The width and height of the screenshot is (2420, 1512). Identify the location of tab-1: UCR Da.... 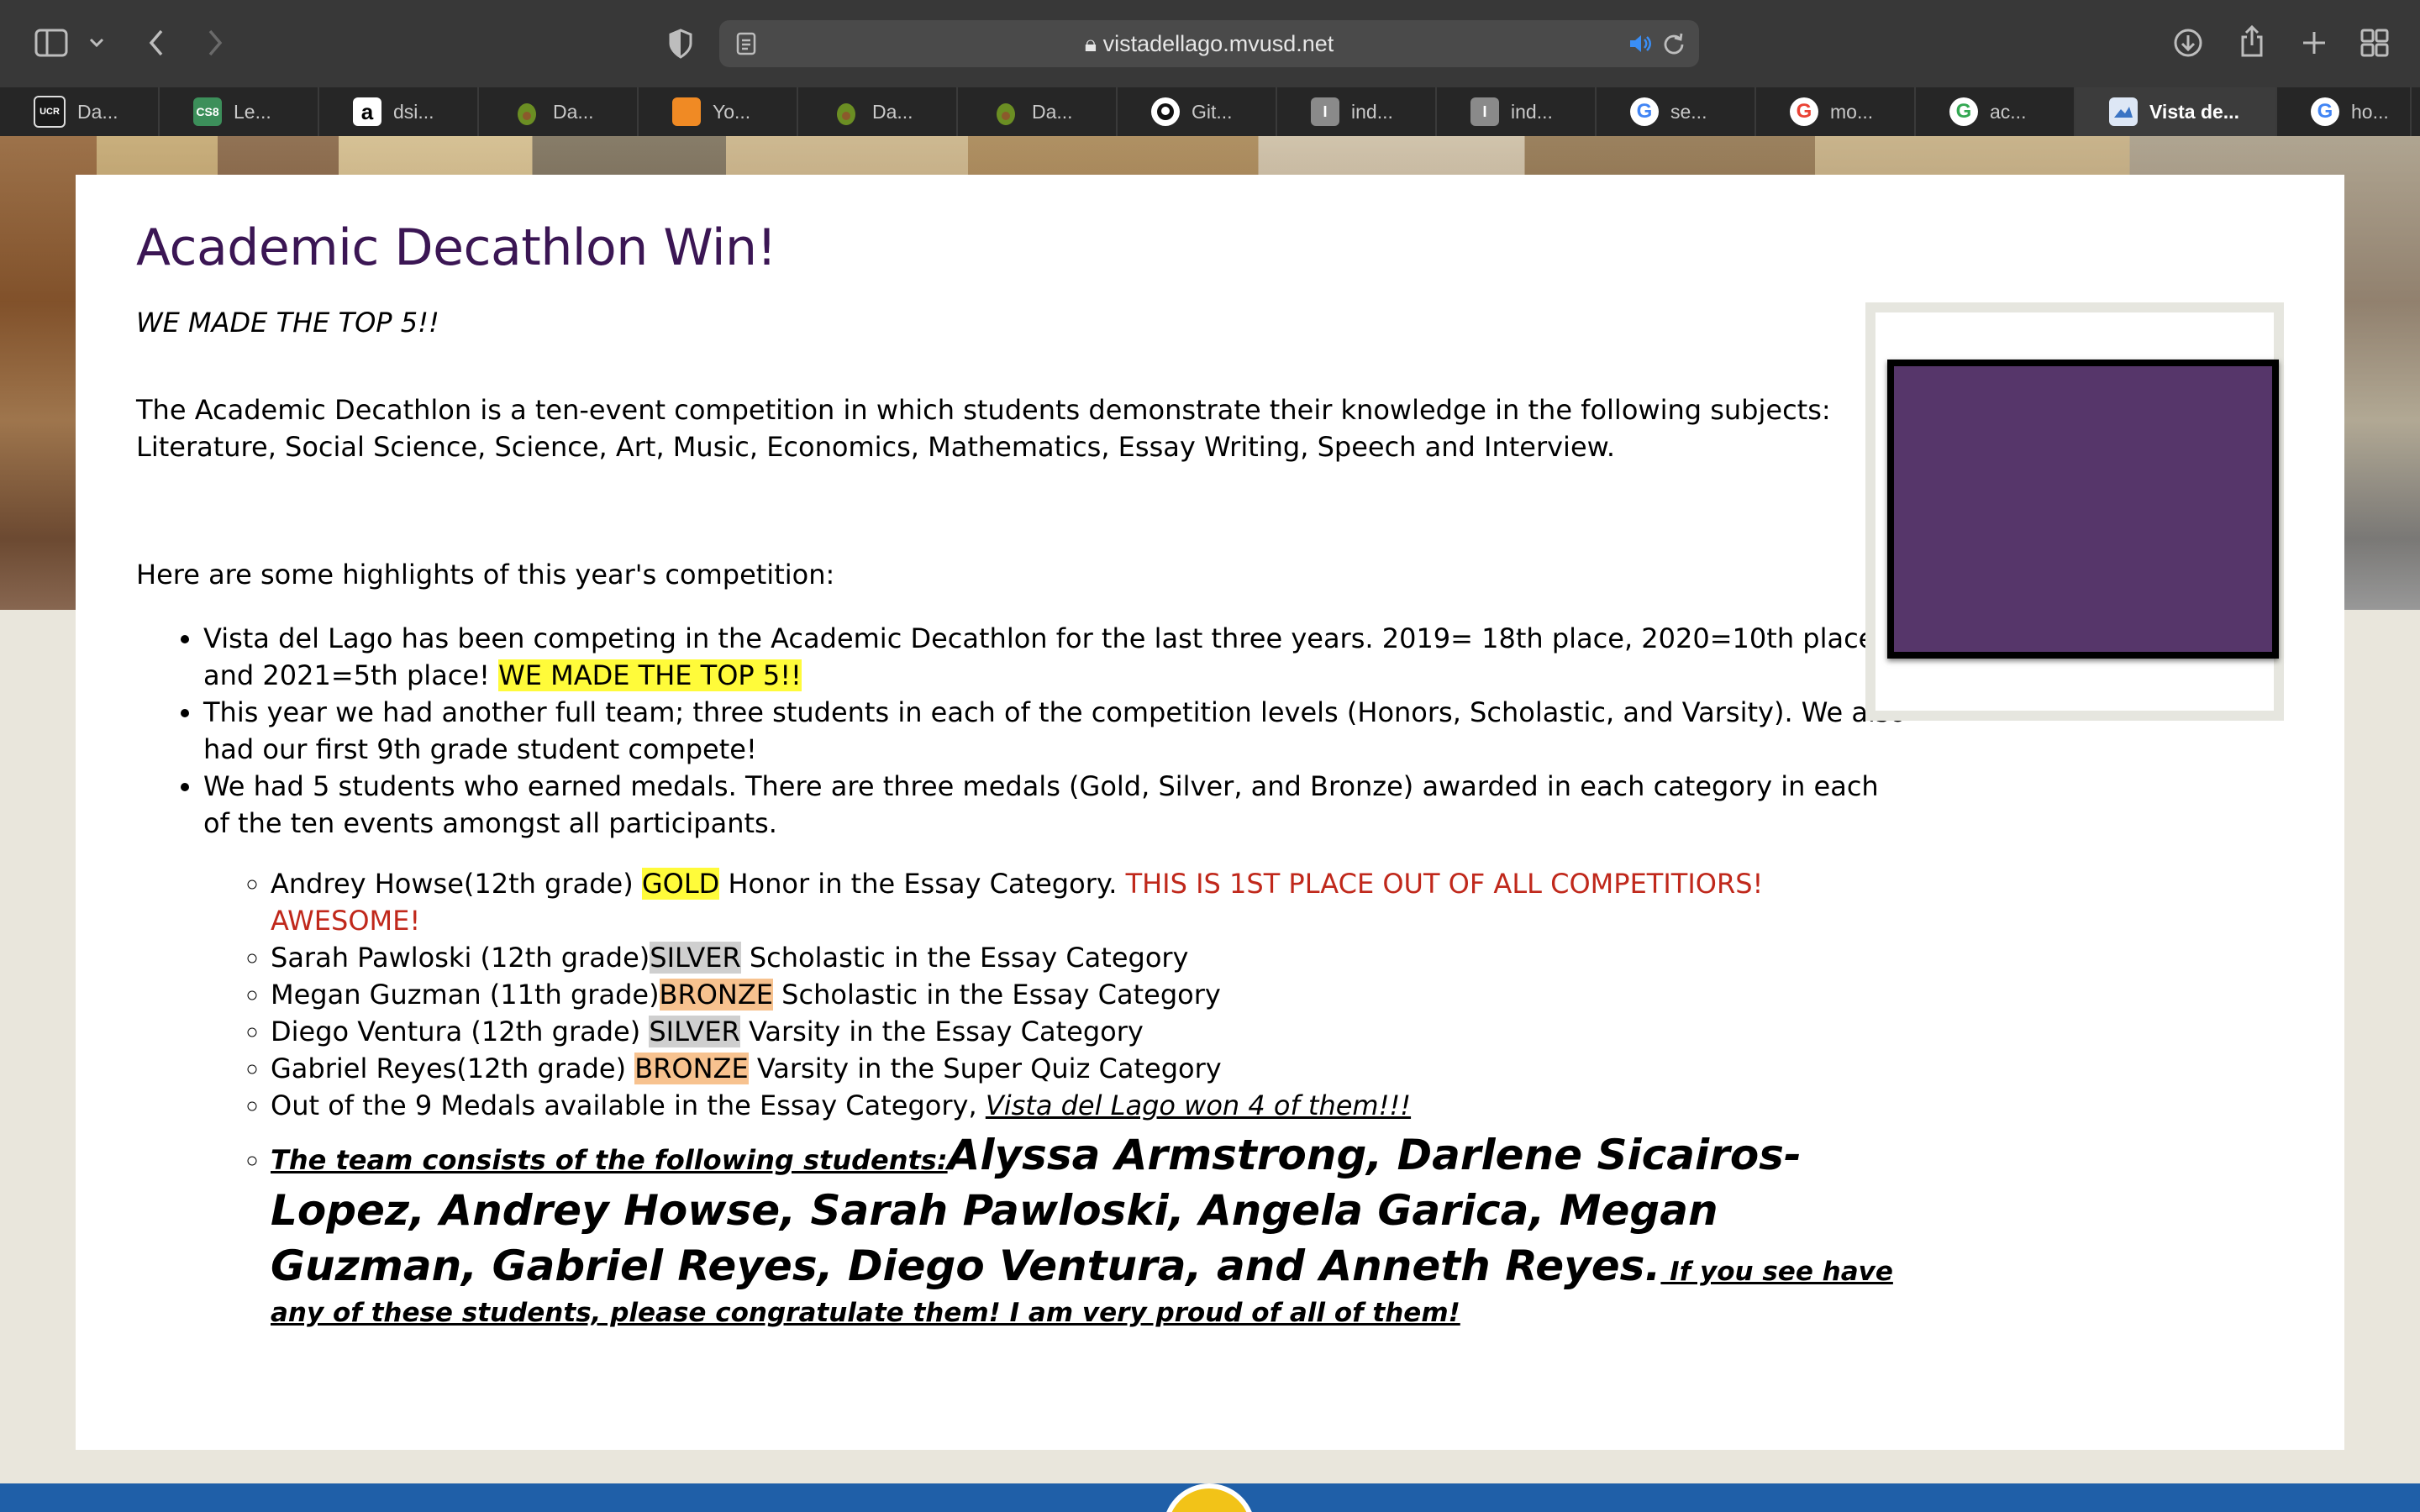
(80, 111).